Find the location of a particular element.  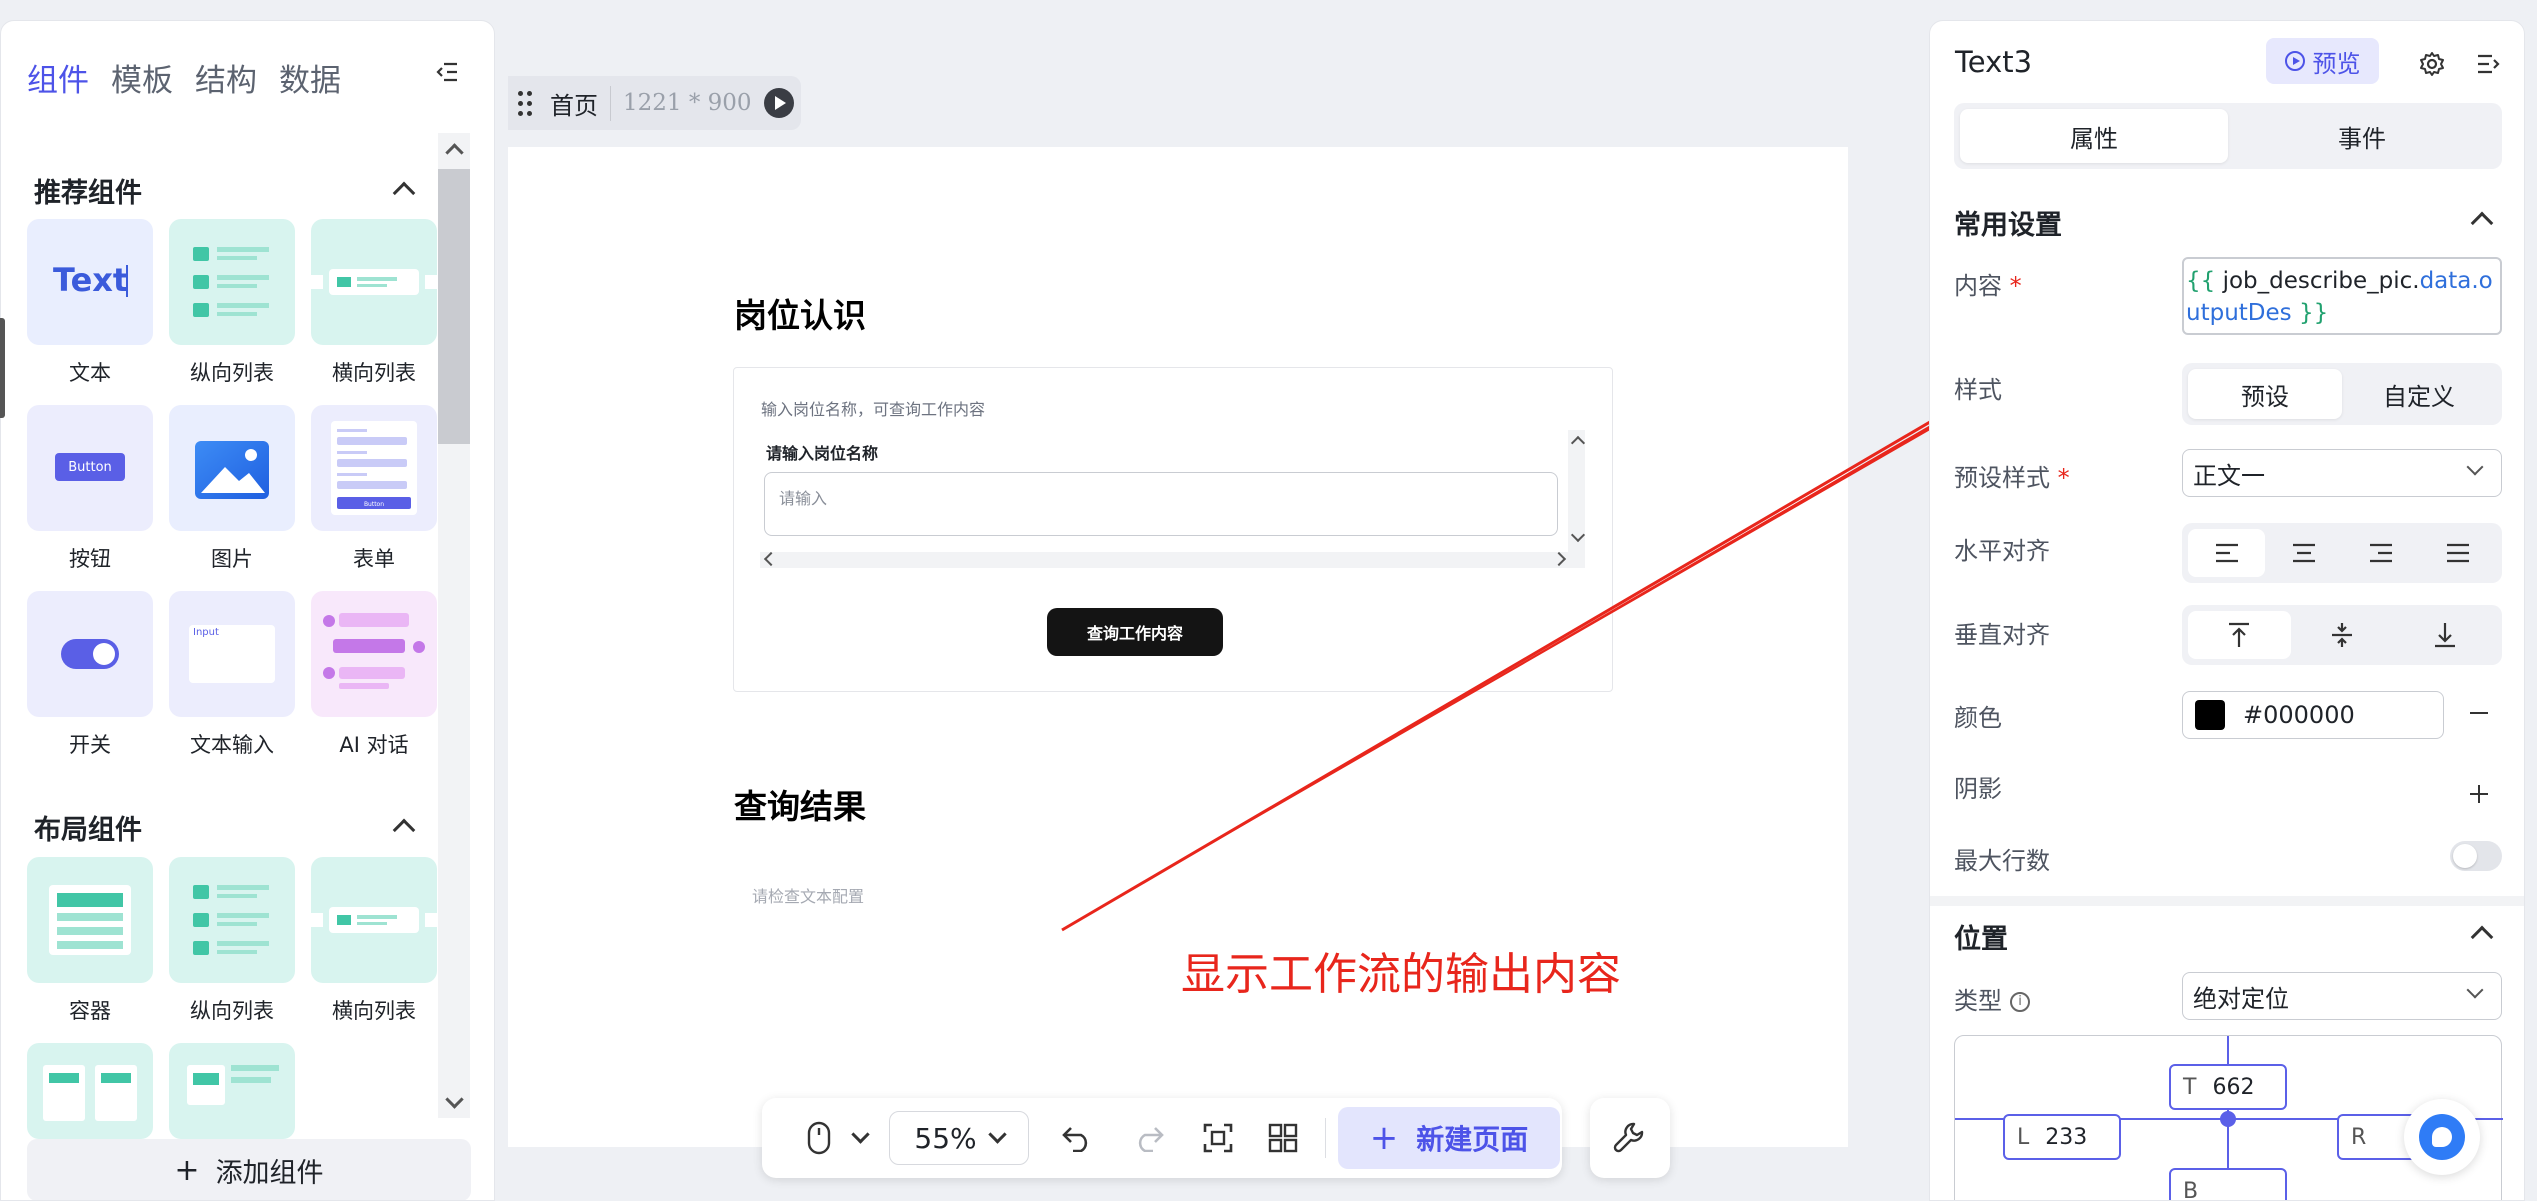

tools-button is located at coordinates (1630, 1138).